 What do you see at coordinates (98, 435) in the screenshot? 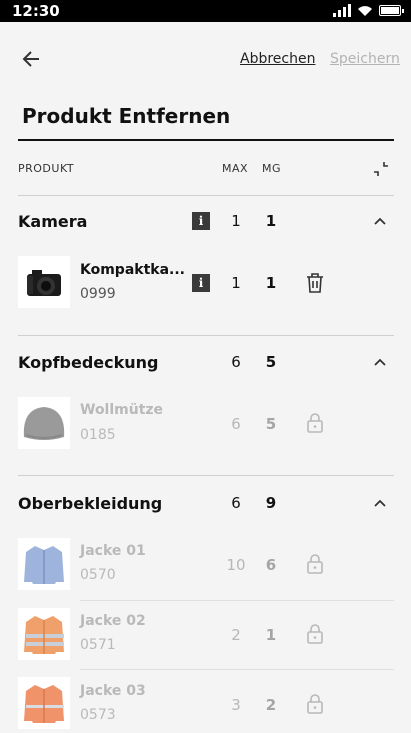
I see `product-number: 0185` at bounding box center [98, 435].